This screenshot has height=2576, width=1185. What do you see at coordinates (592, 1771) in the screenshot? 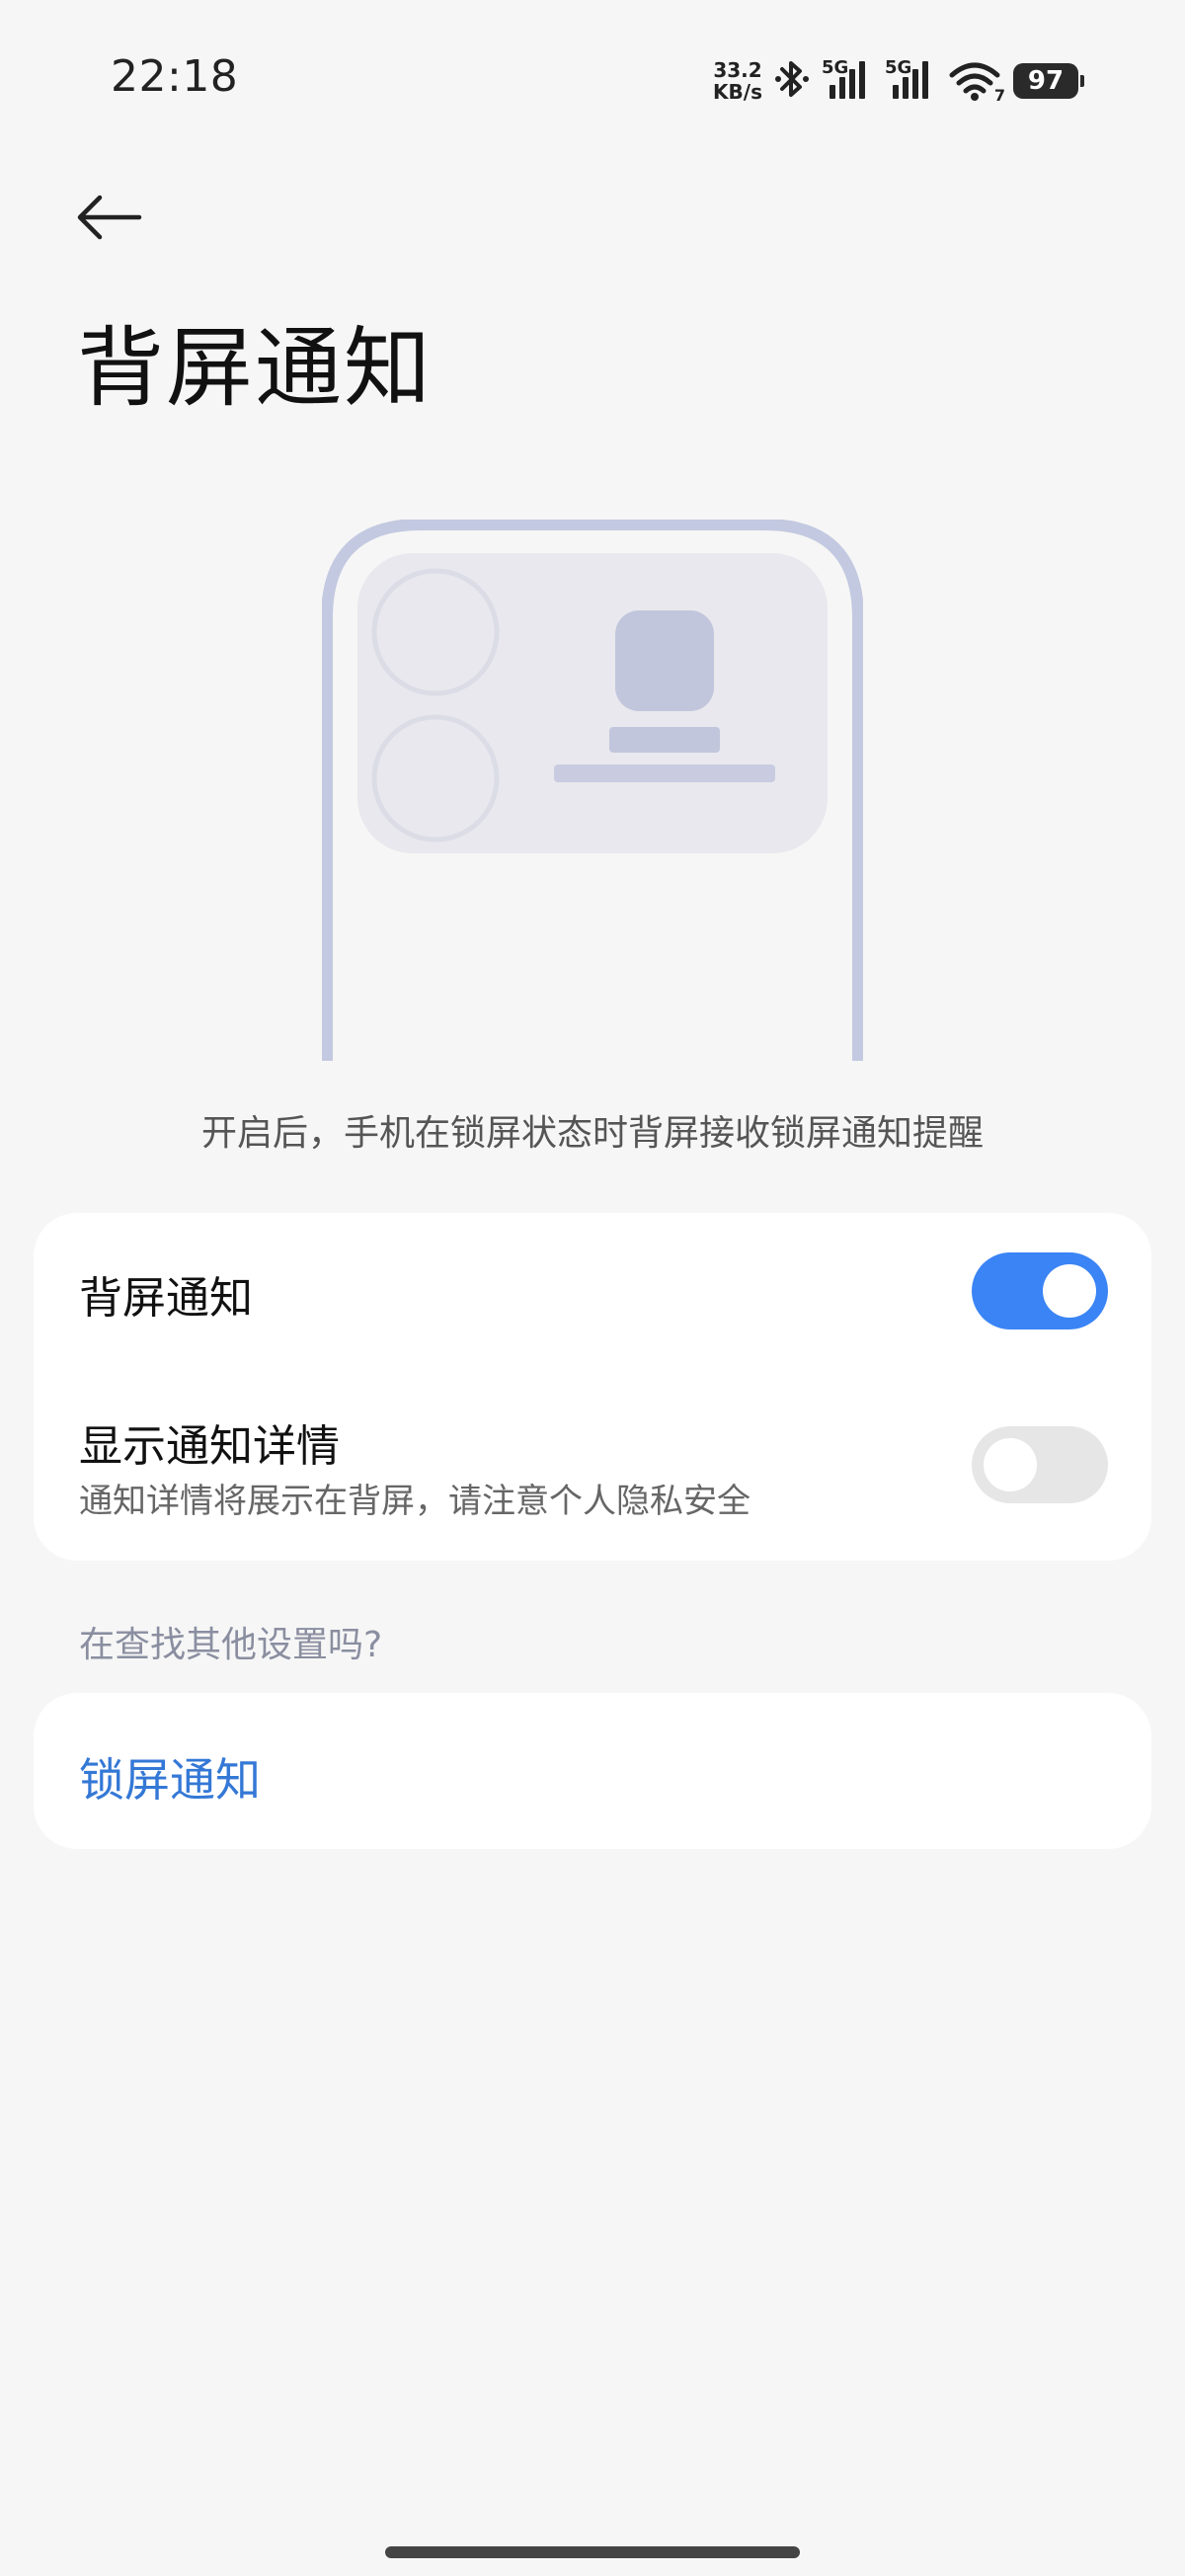
I see `lock-screen-notification-item: 锁屏通知` at bounding box center [592, 1771].